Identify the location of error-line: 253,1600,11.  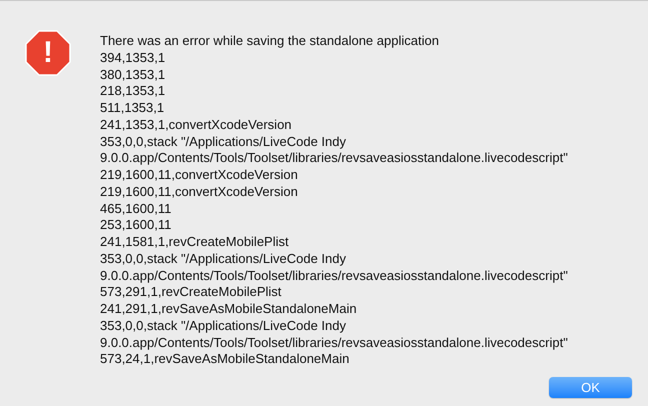
(136, 225).